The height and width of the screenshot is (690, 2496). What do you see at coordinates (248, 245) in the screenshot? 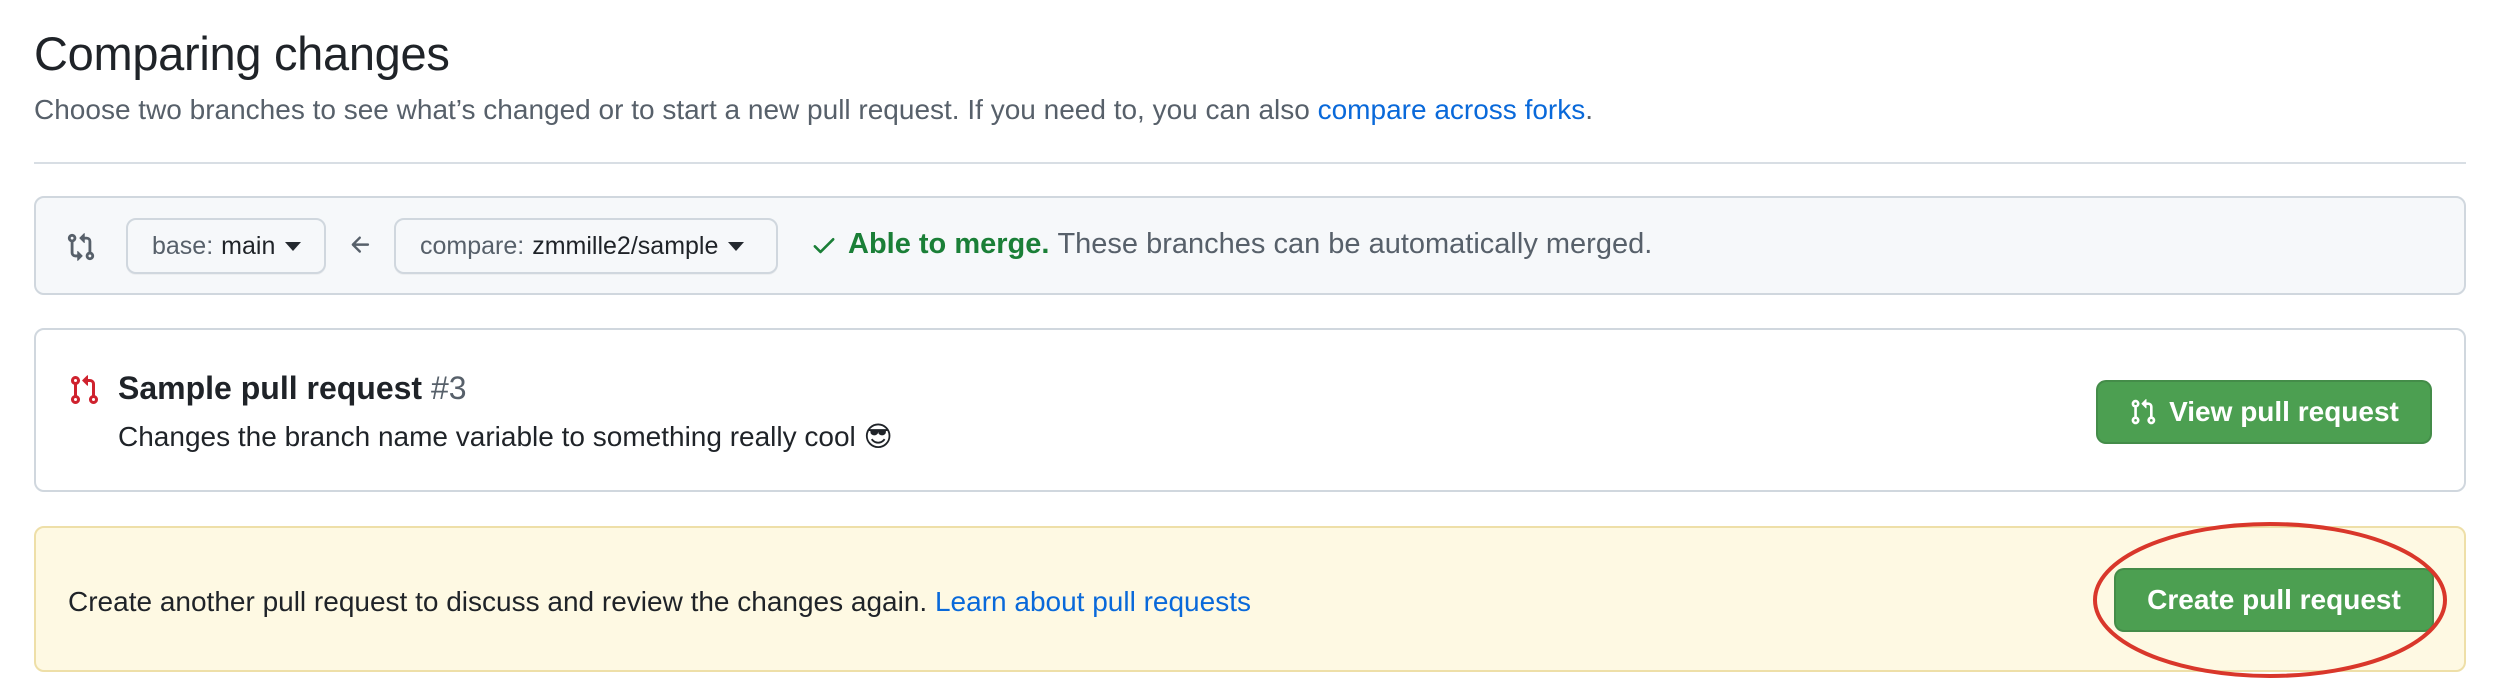
I see `base-branch-value: main` at bounding box center [248, 245].